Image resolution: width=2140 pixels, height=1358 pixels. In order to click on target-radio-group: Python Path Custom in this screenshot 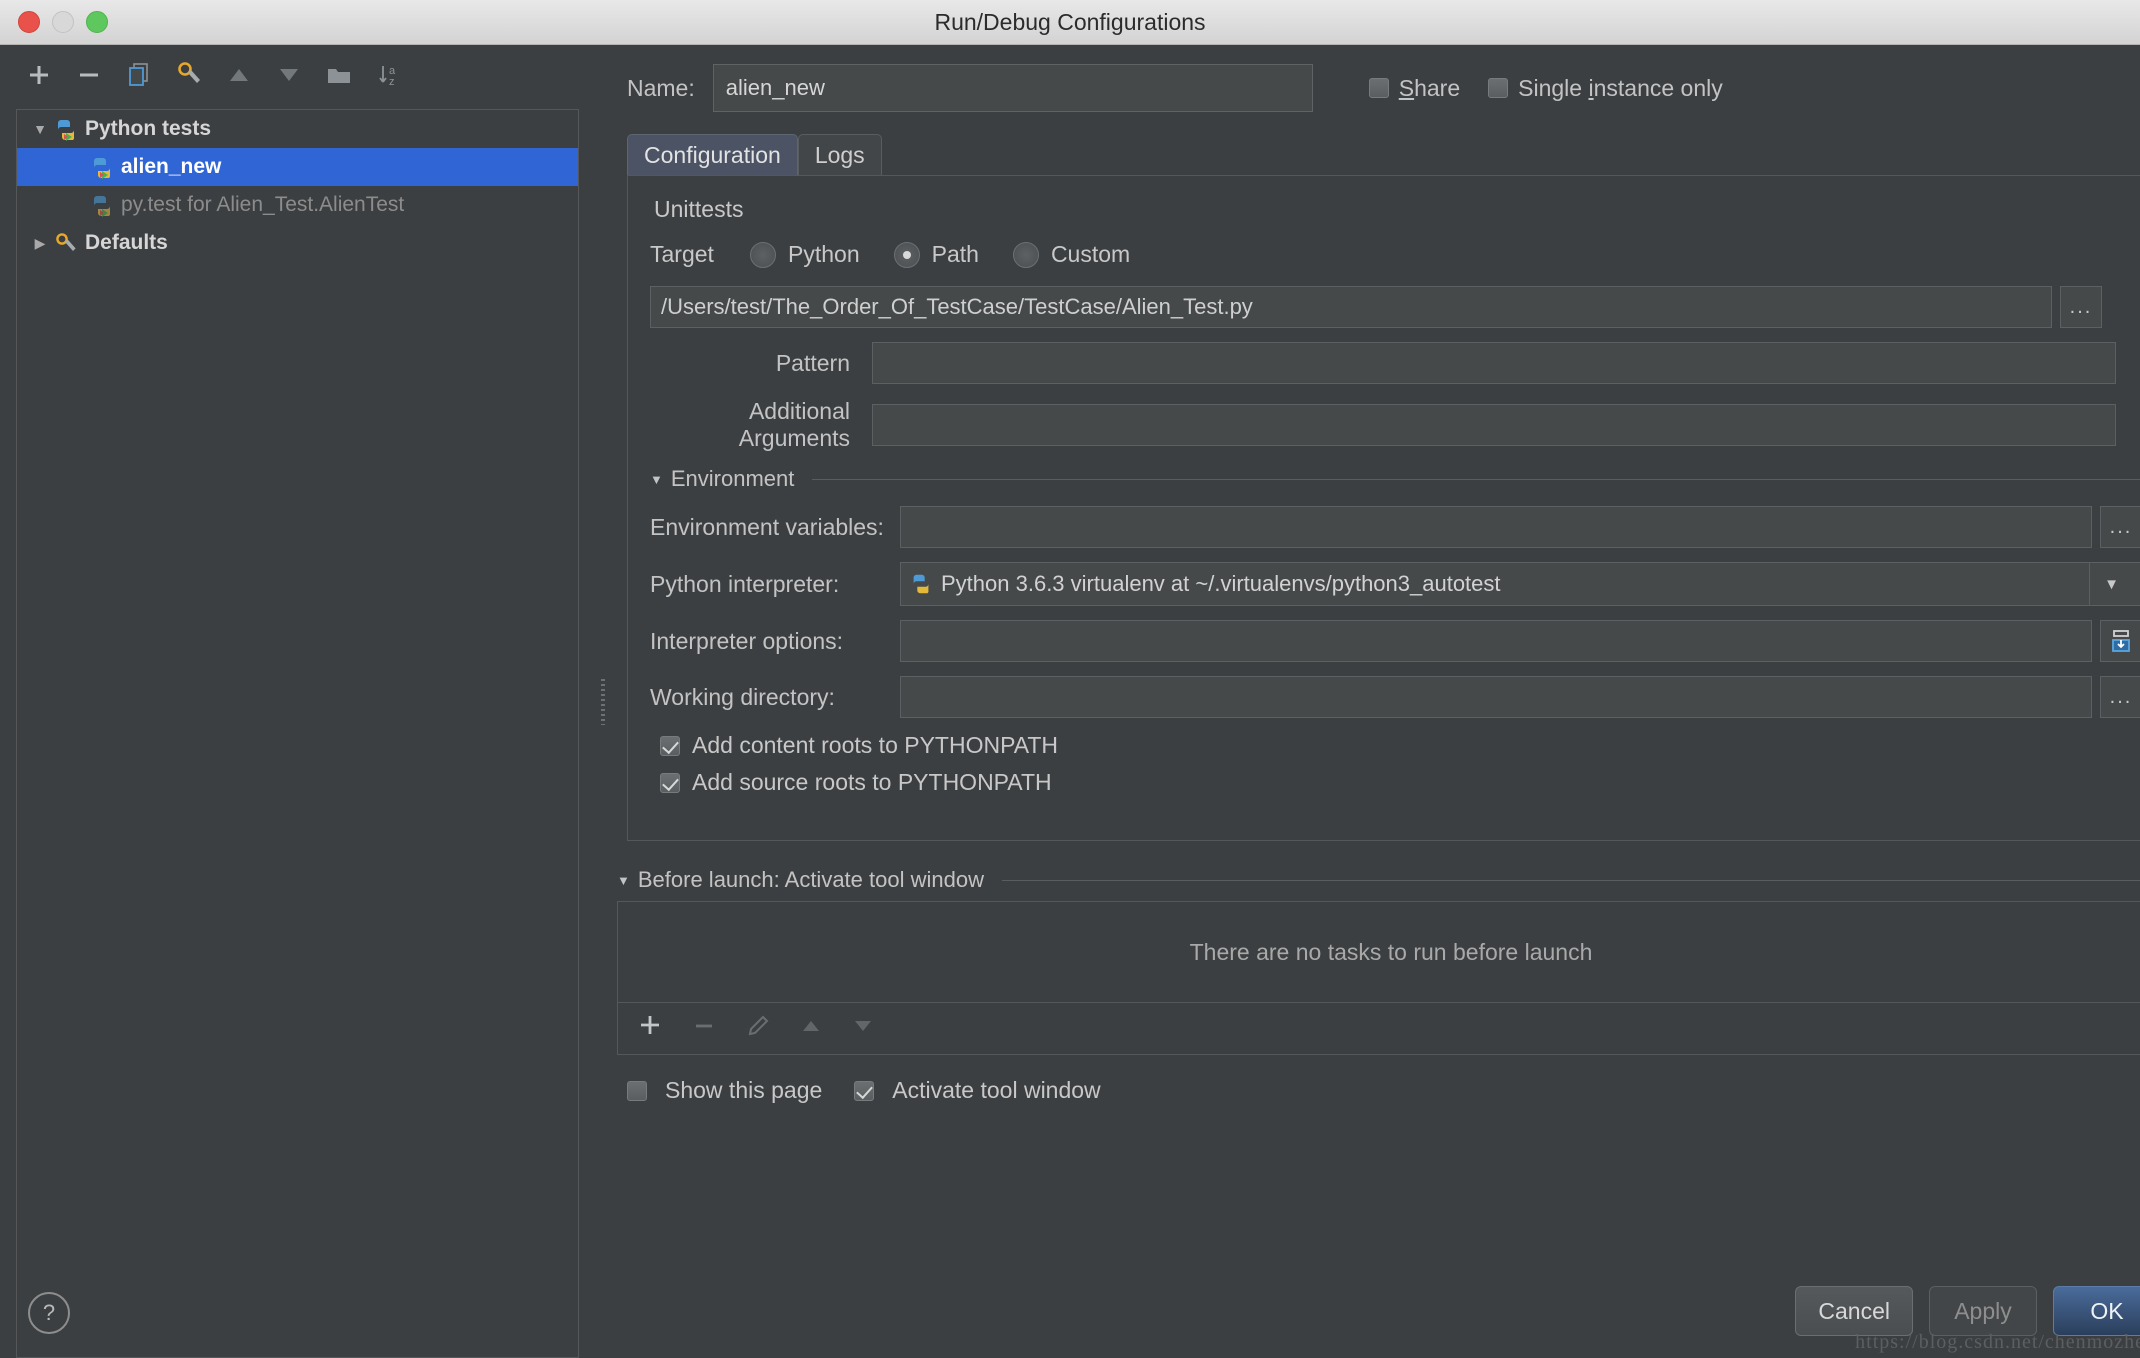, I will do `click(940, 254)`.